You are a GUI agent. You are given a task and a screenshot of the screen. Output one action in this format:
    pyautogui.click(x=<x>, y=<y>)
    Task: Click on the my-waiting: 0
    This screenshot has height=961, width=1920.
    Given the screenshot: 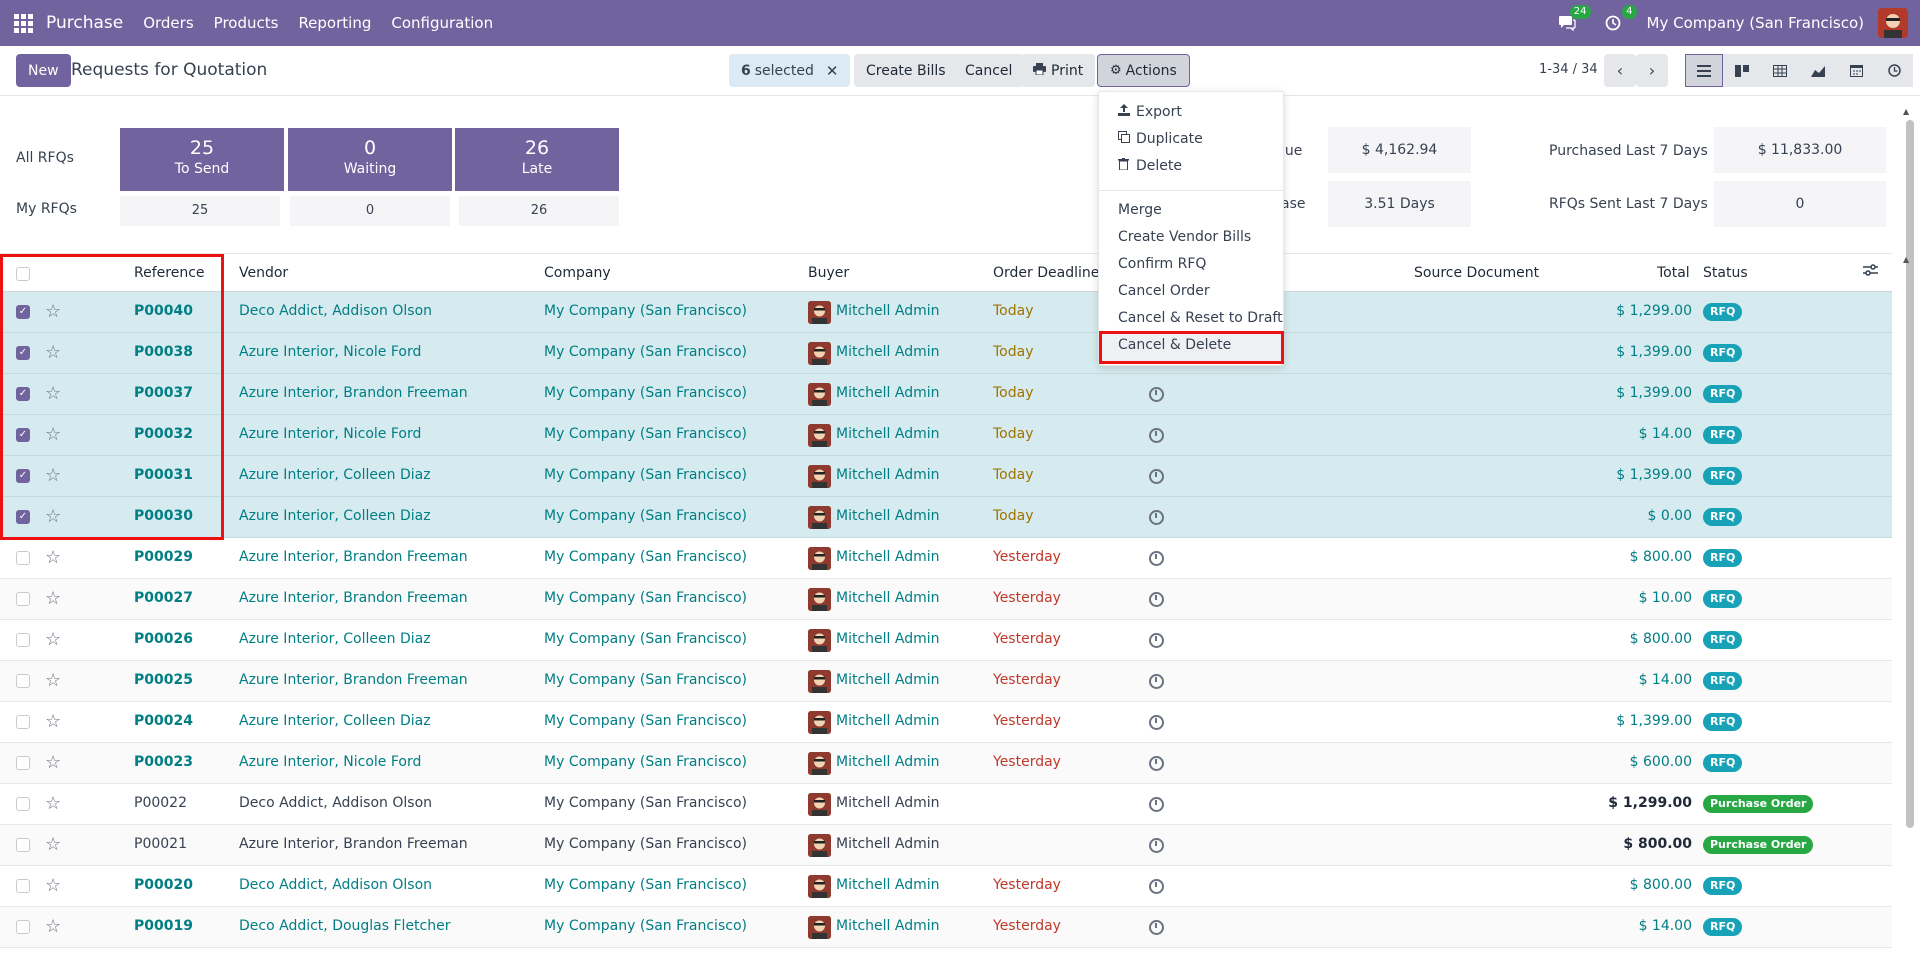 What is the action you would take?
    pyautogui.click(x=370, y=211)
    